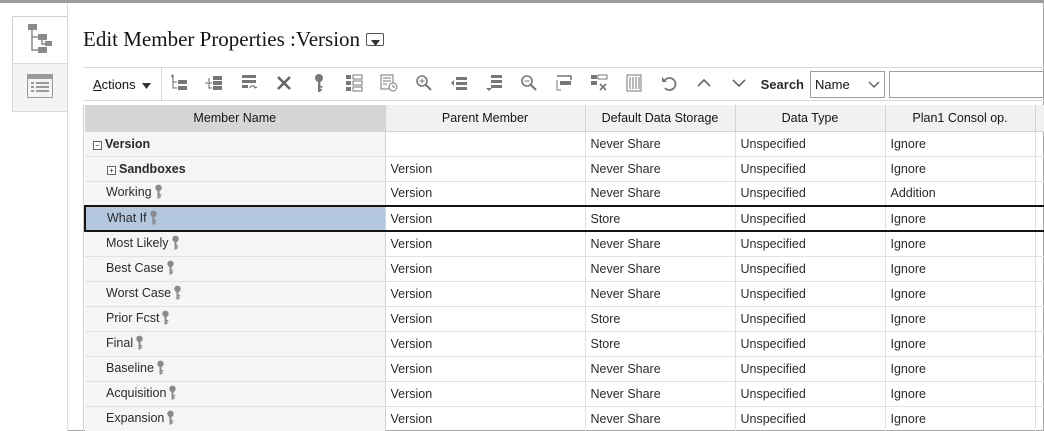 This screenshot has height=431, width=1044. What do you see at coordinates (235, 169) in the screenshot?
I see `member-name-cell: + Sandboxes` at bounding box center [235, 169].